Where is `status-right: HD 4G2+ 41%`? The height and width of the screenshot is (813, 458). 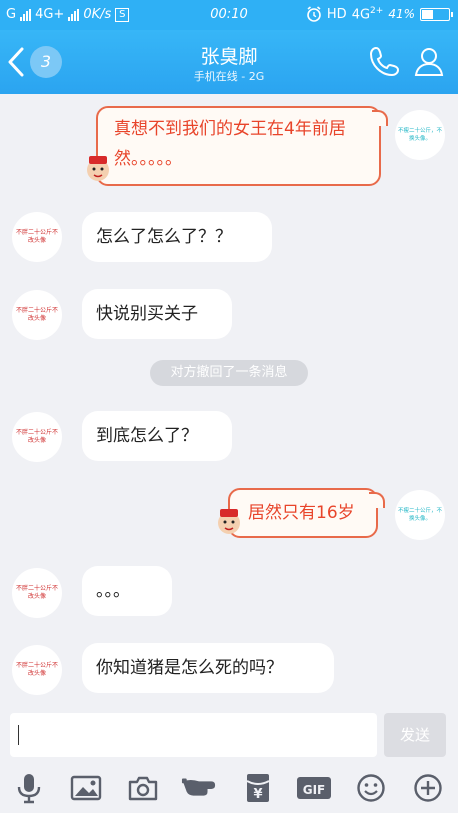
status-right: HD 4G2+ 41% is located at coordinates (379, 14).